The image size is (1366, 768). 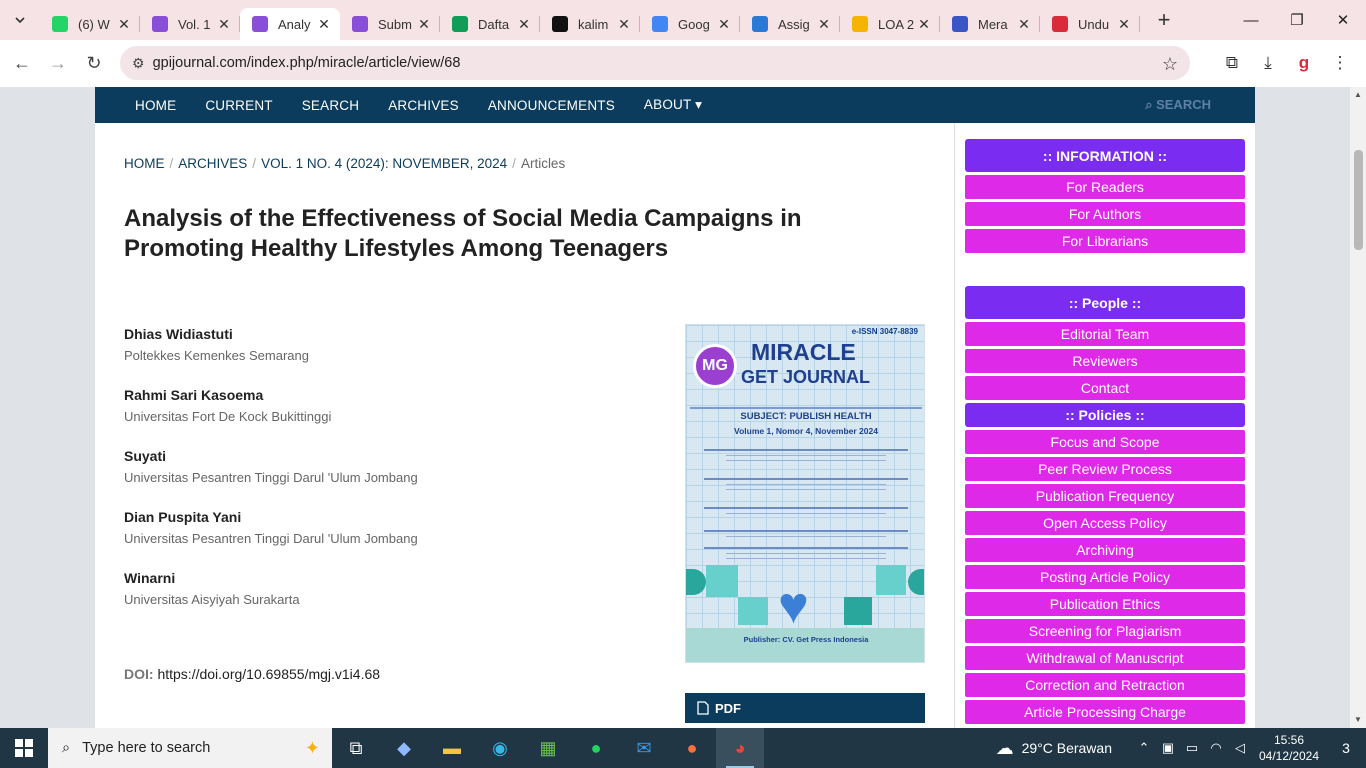 What do you see at coordinates (1251, 20) in the screenshot?
I see `minimize-button: —` at bounding box center [1251, 20].